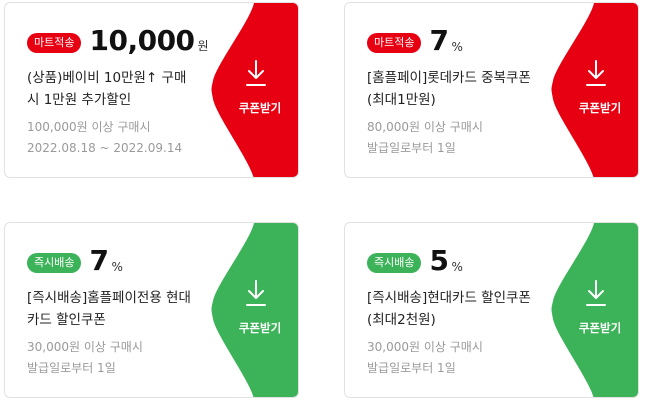  What do you see at coordinates (122, 89) in the screenshot?
I see `coupon-title: (상품)베이비 10만원↑ 구매 시 1만원 추가할인` at bounding box center [122, 89].